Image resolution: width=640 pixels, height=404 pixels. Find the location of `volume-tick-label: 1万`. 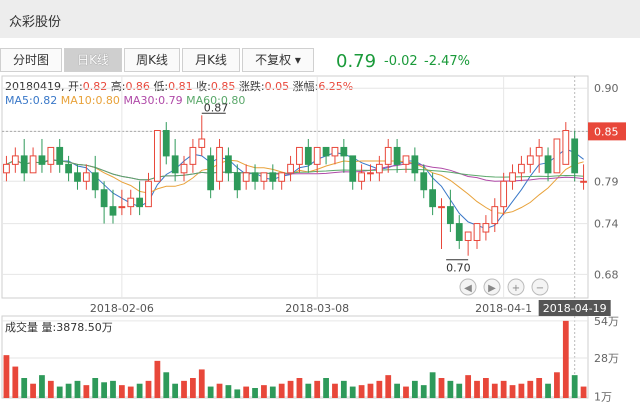

volume-tick-label: 1万 is located at coordinates (603, 397).